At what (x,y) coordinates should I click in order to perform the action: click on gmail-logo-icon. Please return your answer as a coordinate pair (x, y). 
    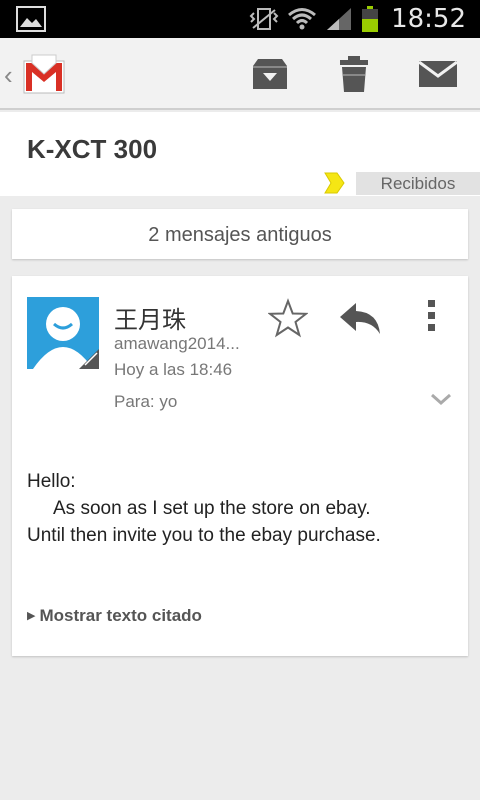
    Looking at the image, I should click on (44, 74).